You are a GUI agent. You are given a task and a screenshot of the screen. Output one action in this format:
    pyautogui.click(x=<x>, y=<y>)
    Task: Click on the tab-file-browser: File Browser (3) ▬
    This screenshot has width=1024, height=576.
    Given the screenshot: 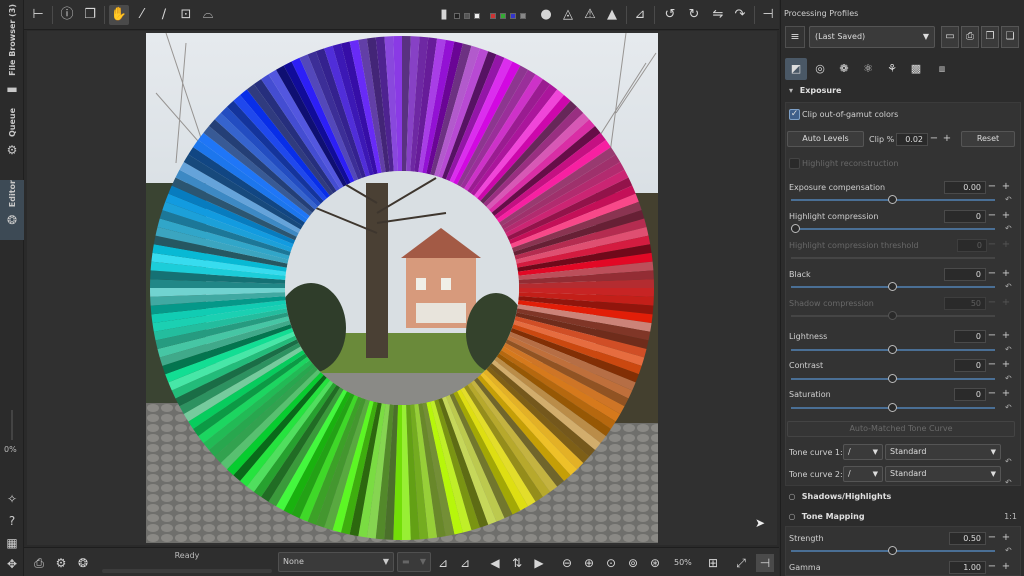 What is the action you would take?
    pyautogui.click(x=12, y=51)
    